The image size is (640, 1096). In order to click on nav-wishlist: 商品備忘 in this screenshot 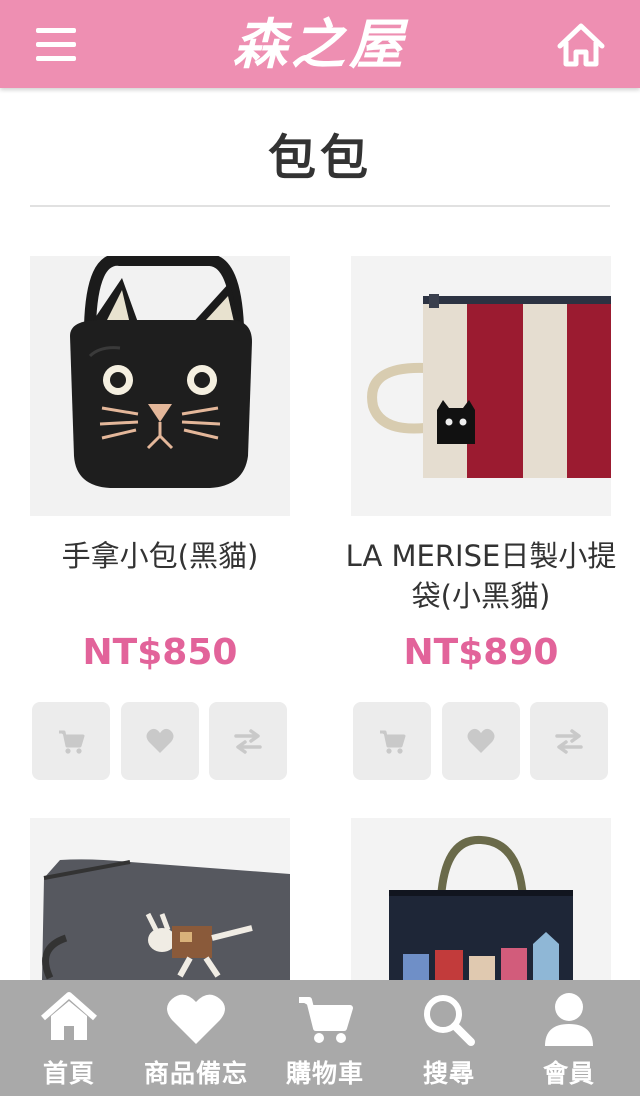, I will do `click(196, 1038)`.